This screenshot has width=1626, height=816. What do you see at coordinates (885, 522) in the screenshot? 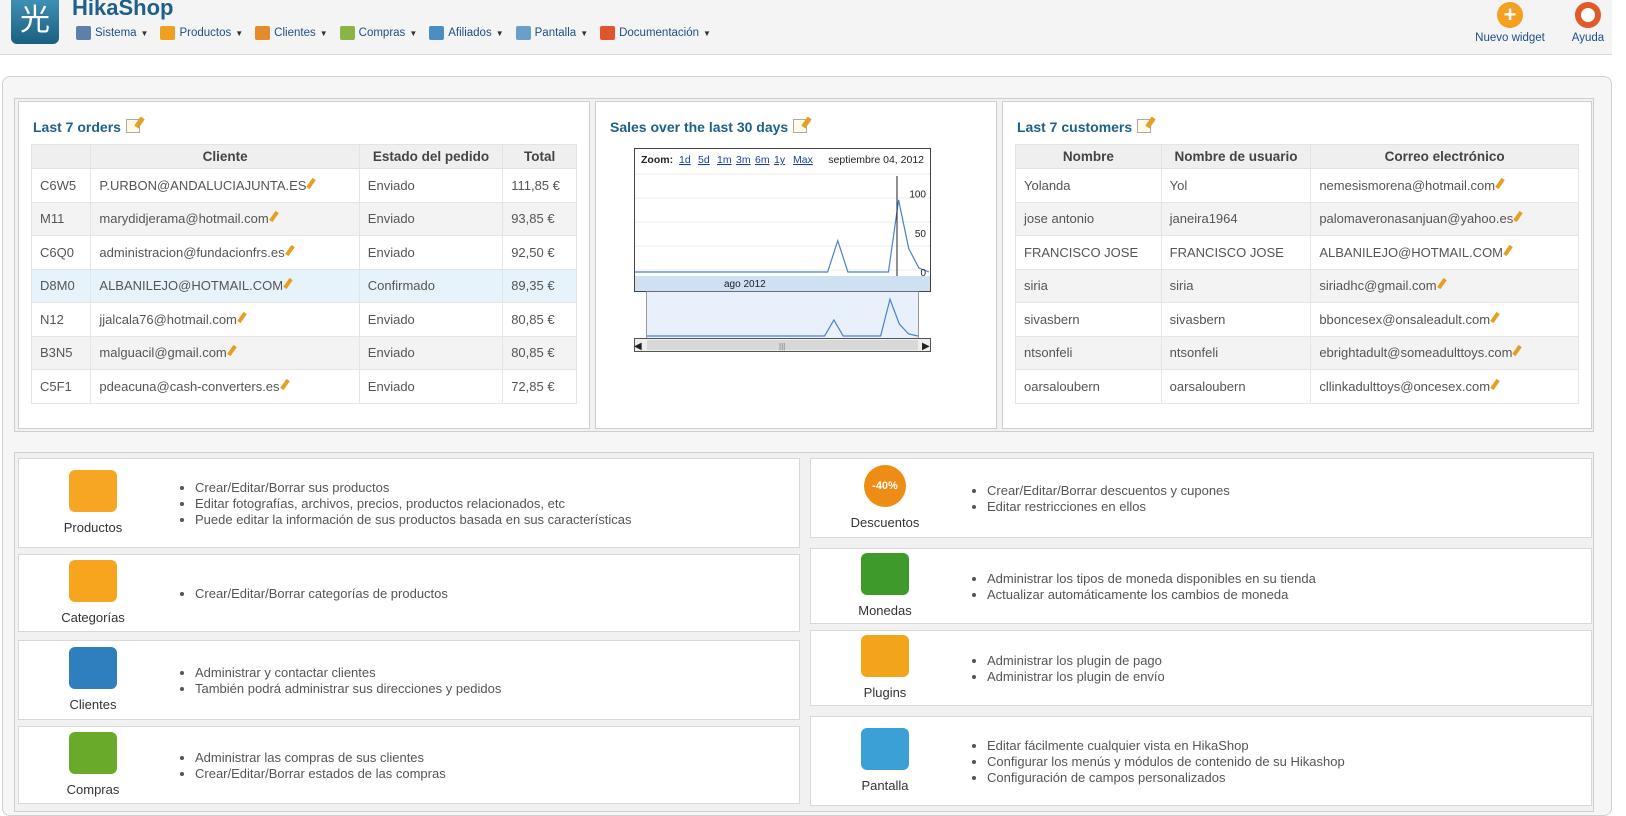
I see `cpanel-label: Descuentos` at bounding box center [885, 522].